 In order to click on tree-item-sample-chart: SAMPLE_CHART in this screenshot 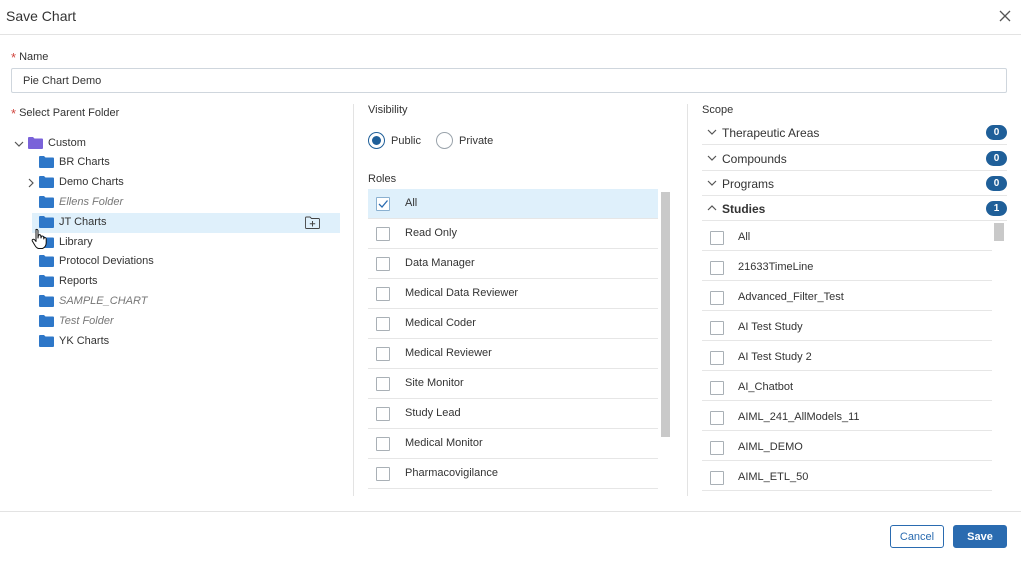, I will do `click(175, 302)`.